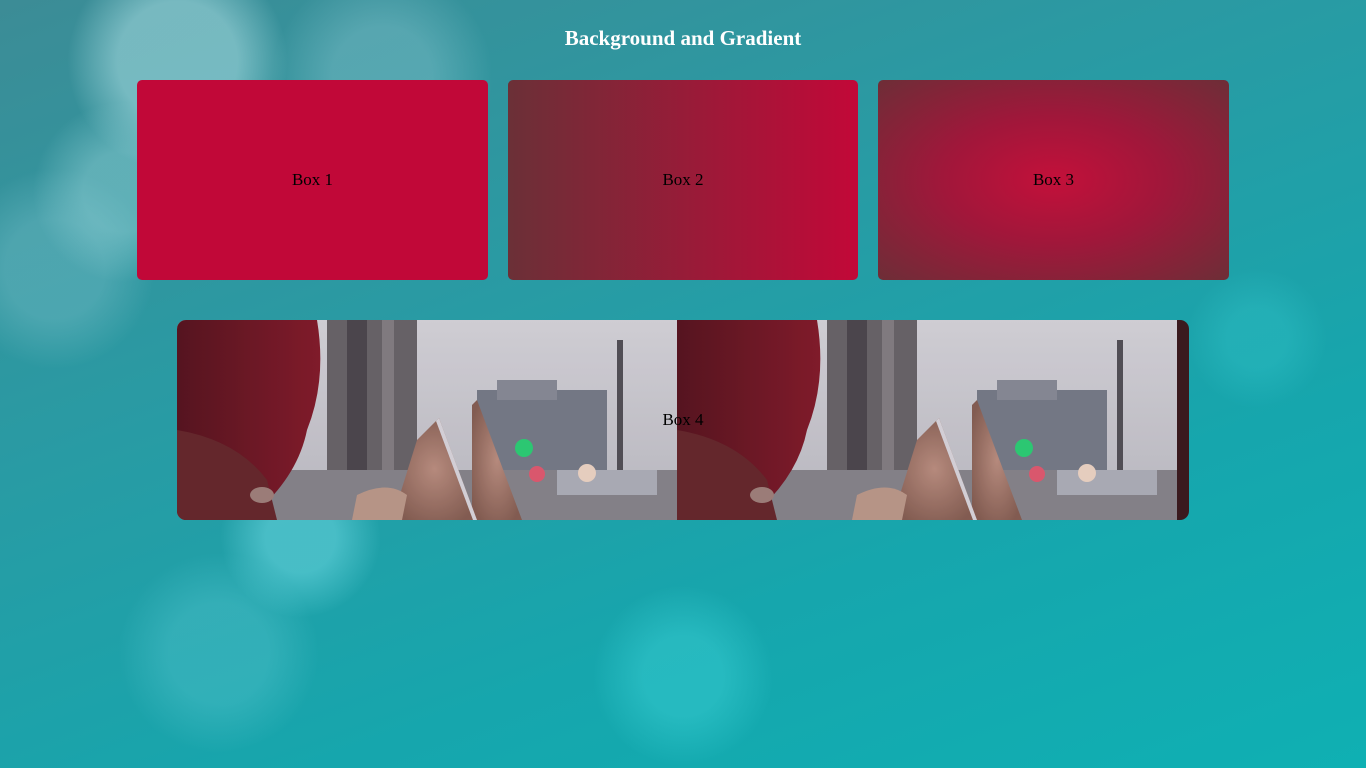 Image resolution: width=1366 pixels, height=768 pixels. I want to click on page-title: Background and Gradient, so click(683, 38).